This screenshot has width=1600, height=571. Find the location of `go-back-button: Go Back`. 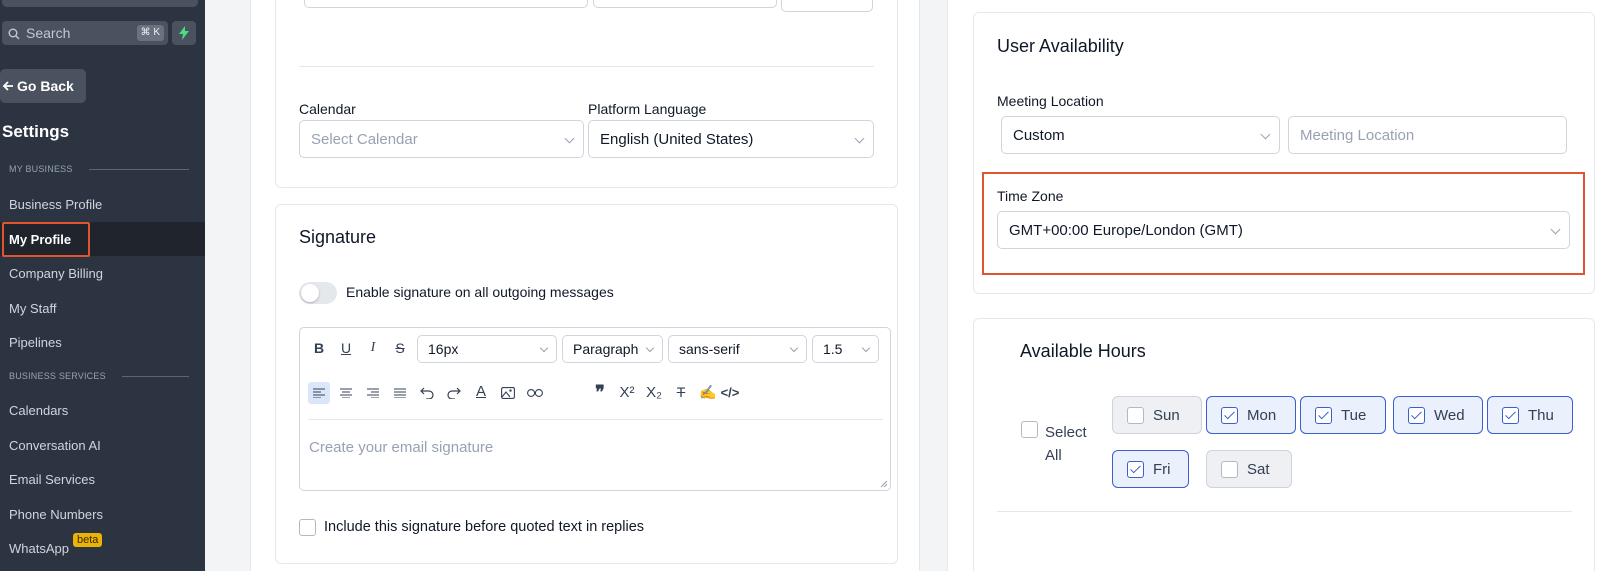

go-back-button: Go Back is located at coordinates (43, 86).